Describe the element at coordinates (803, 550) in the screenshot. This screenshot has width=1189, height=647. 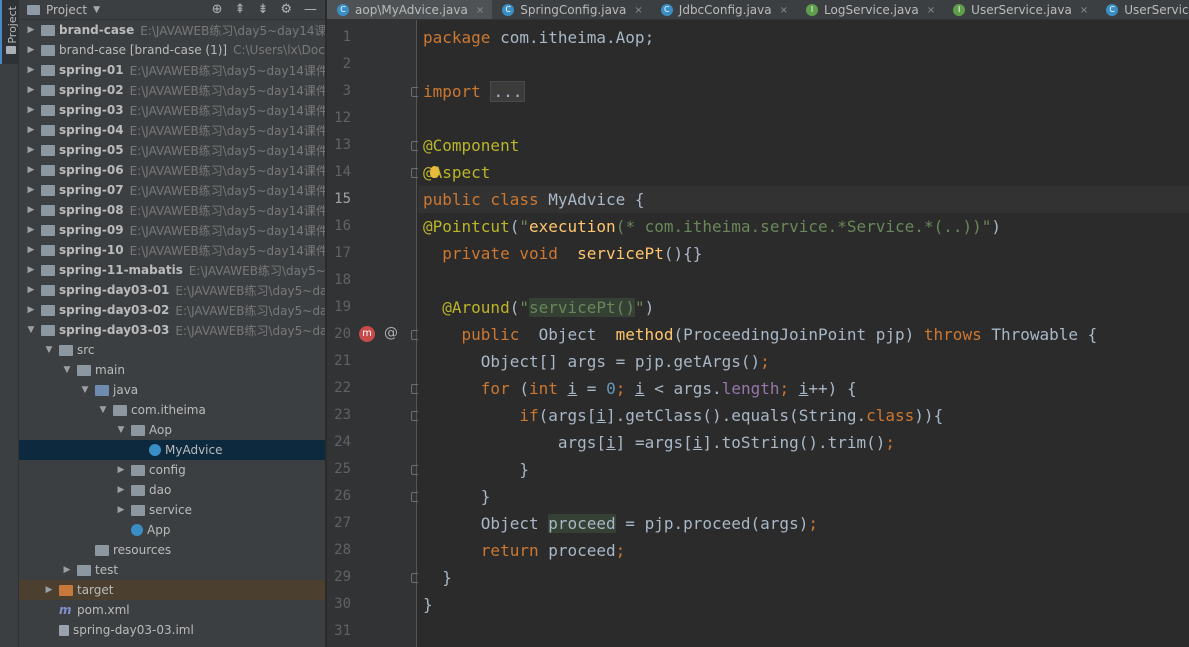
I see `code-line: return proceed;` at that location.